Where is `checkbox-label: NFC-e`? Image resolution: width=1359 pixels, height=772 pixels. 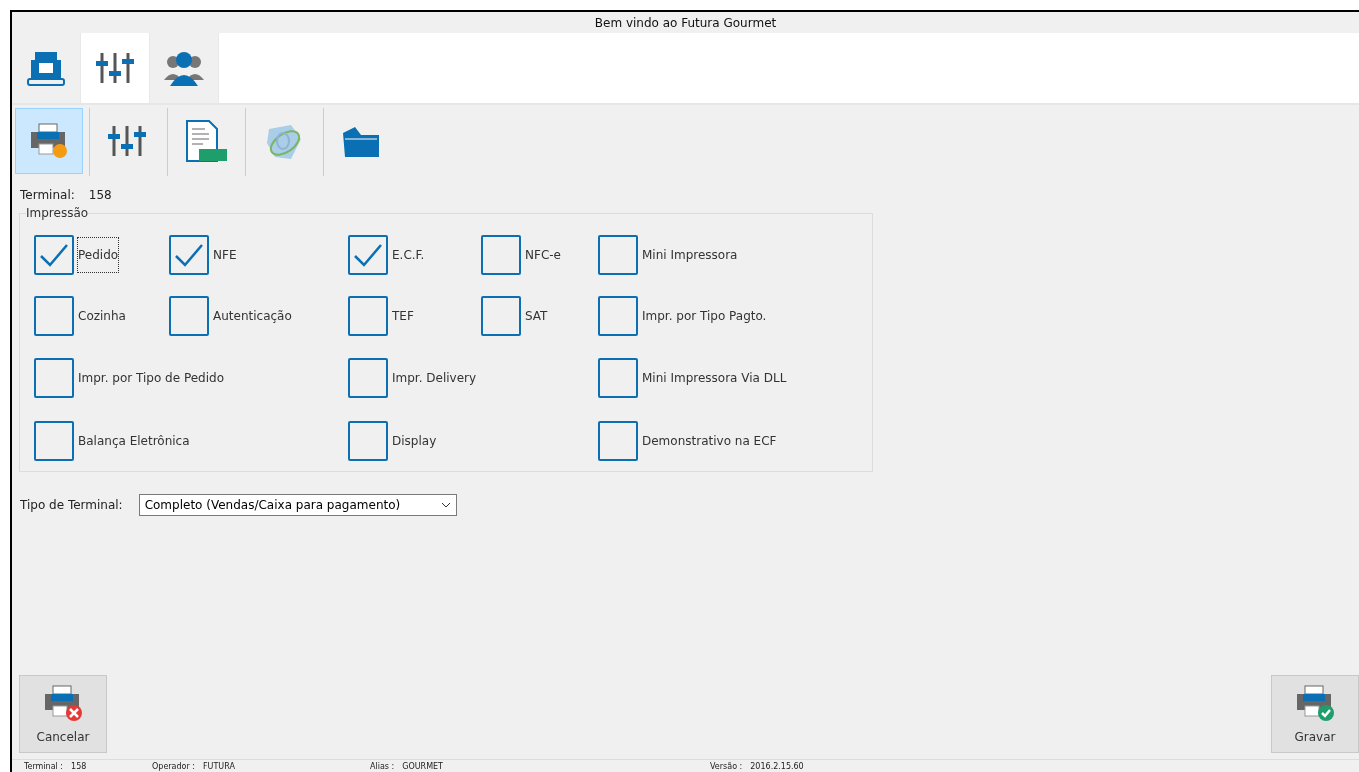
checkbox-label: NFC-e is located at coordinates (543, 254).